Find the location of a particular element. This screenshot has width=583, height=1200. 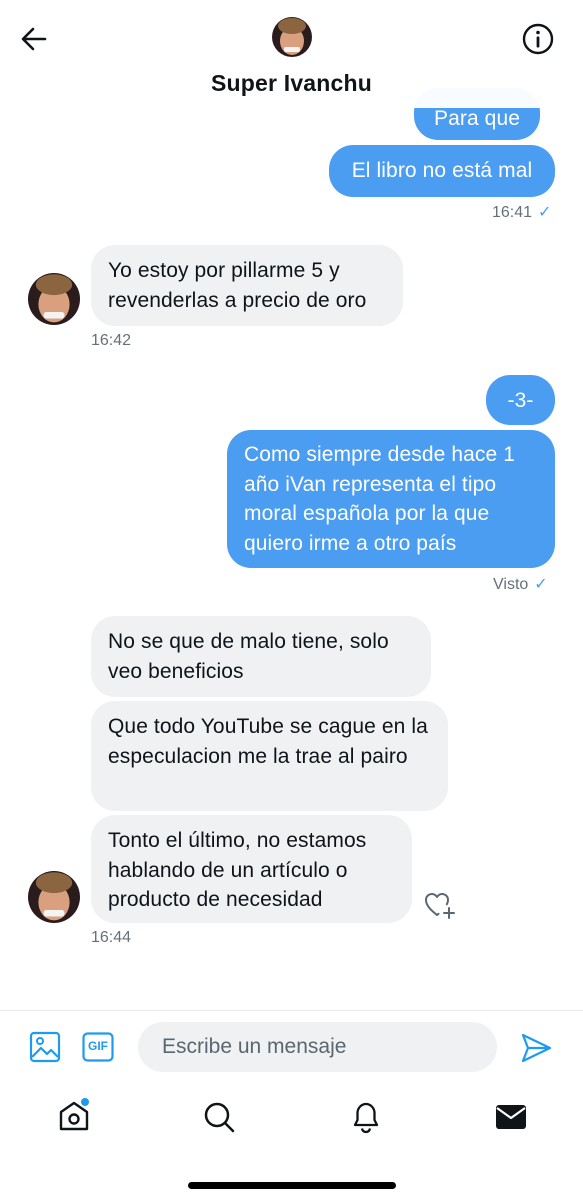

message-input-placeholder: Escribe un mensaje is located at coordinates (254, 1046).